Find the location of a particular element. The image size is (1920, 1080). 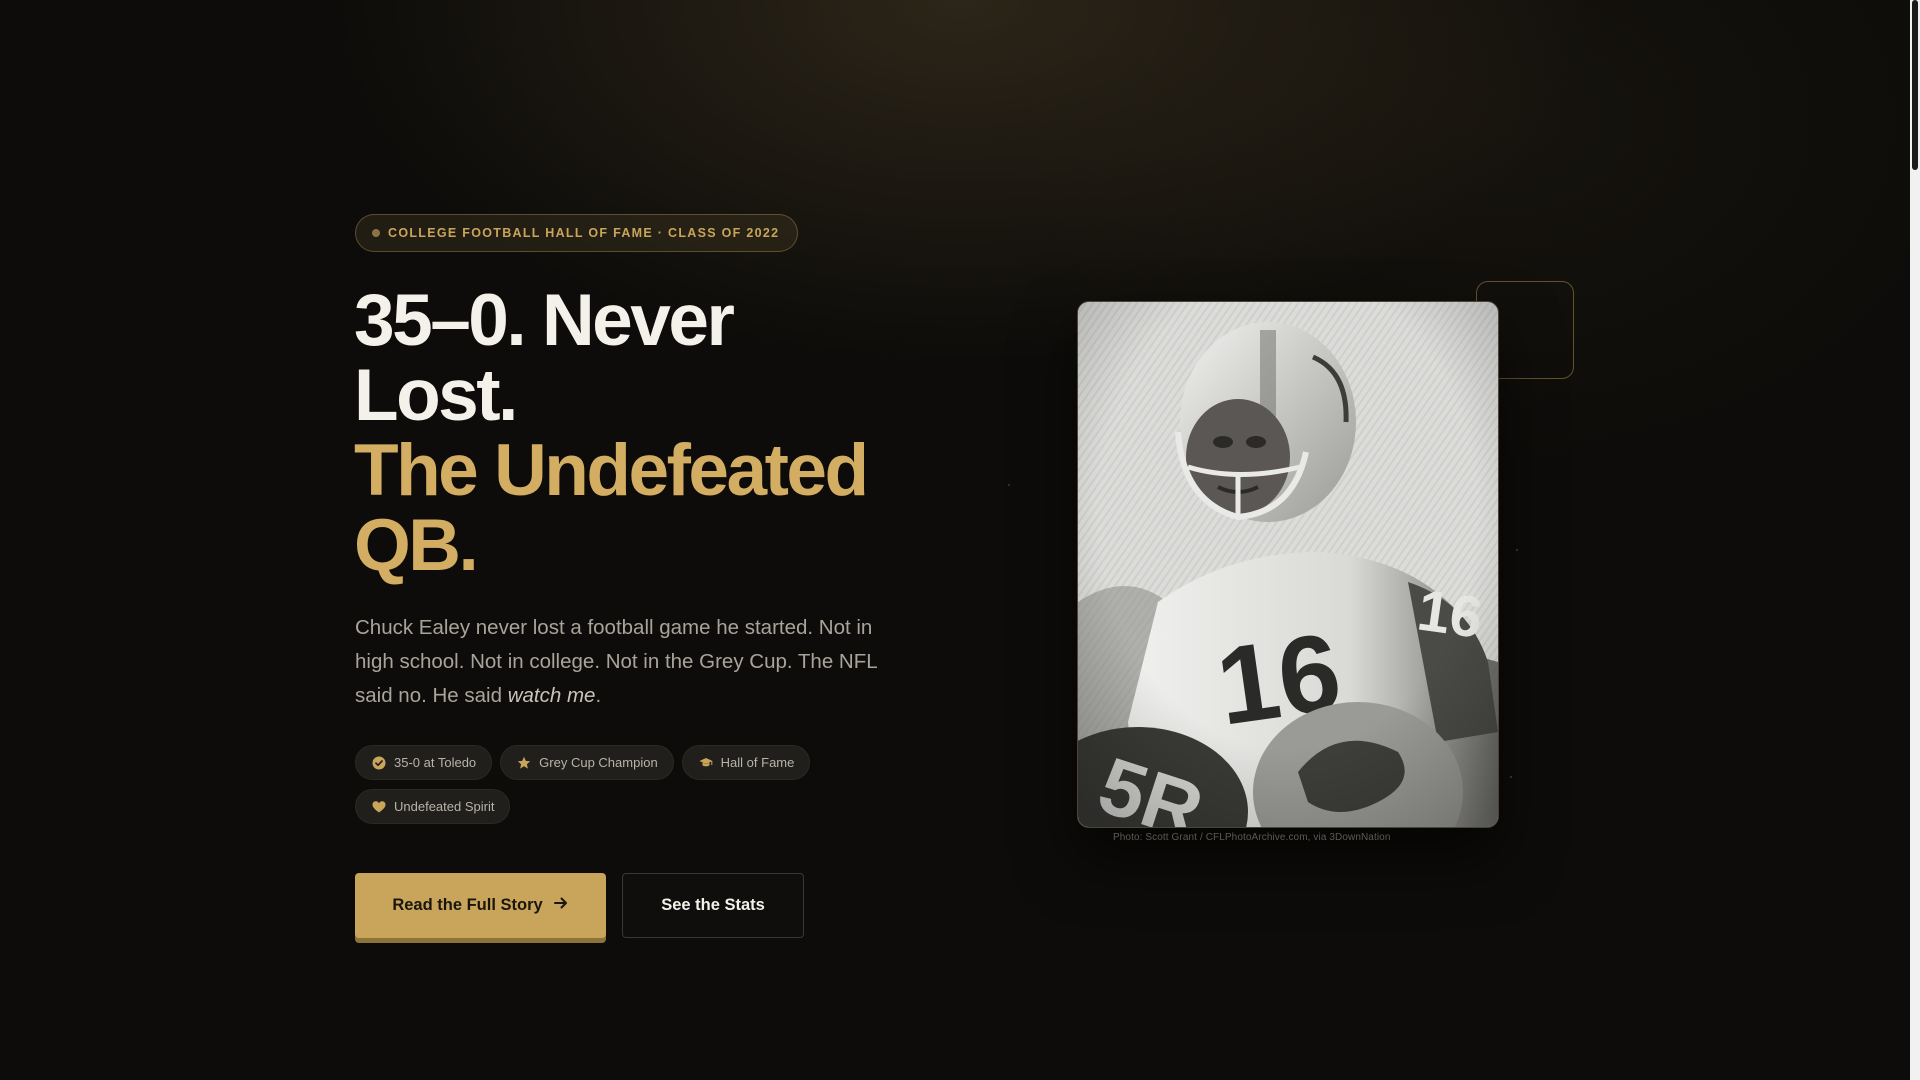

player-photo-illustration: 16 16 5R is located at coordinates (1288, 564).